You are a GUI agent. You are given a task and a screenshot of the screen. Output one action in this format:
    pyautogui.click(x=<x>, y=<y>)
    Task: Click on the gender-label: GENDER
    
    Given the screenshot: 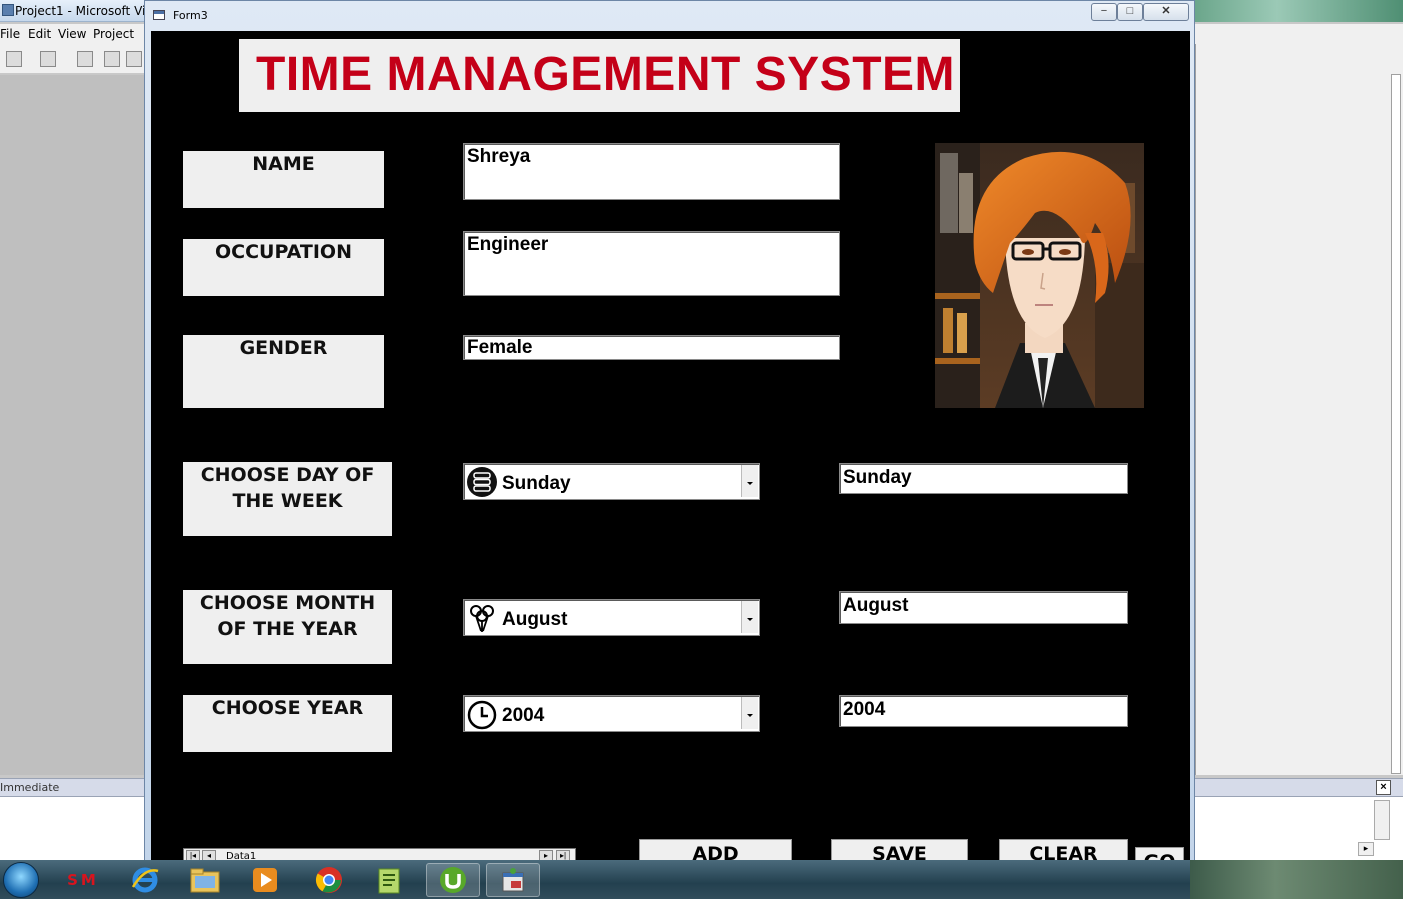 What is the action you would take?
    pyautogui.click(x=283, y=371)
    